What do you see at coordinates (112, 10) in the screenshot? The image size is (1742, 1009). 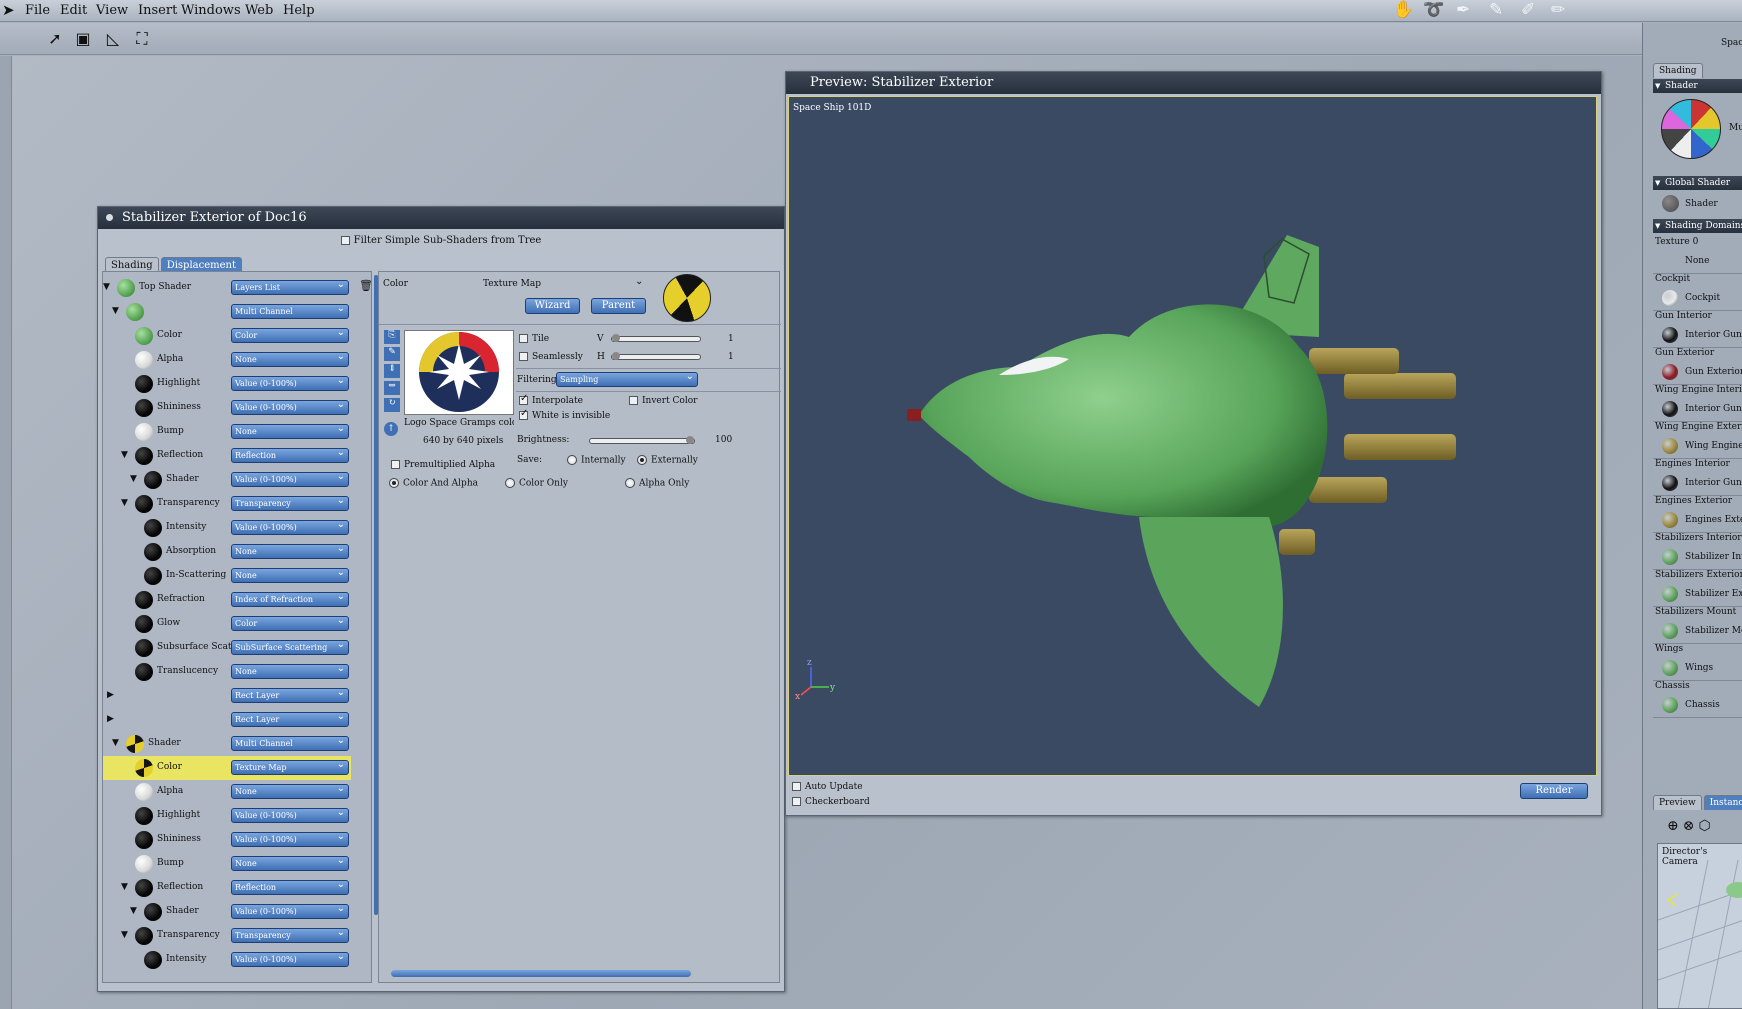 I see `menu-view: View` at bounding box center [112, 10].